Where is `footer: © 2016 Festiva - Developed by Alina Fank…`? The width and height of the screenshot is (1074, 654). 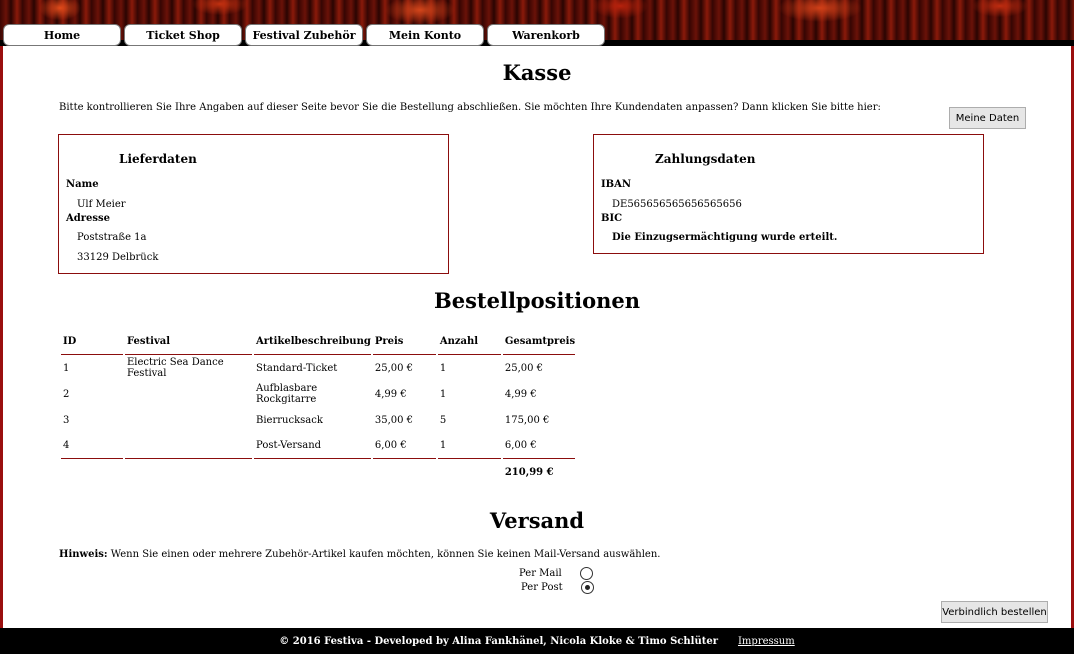 footer: © 2016 Festiva - Developed by Alina Fank… is located at coordinates (537, 641).